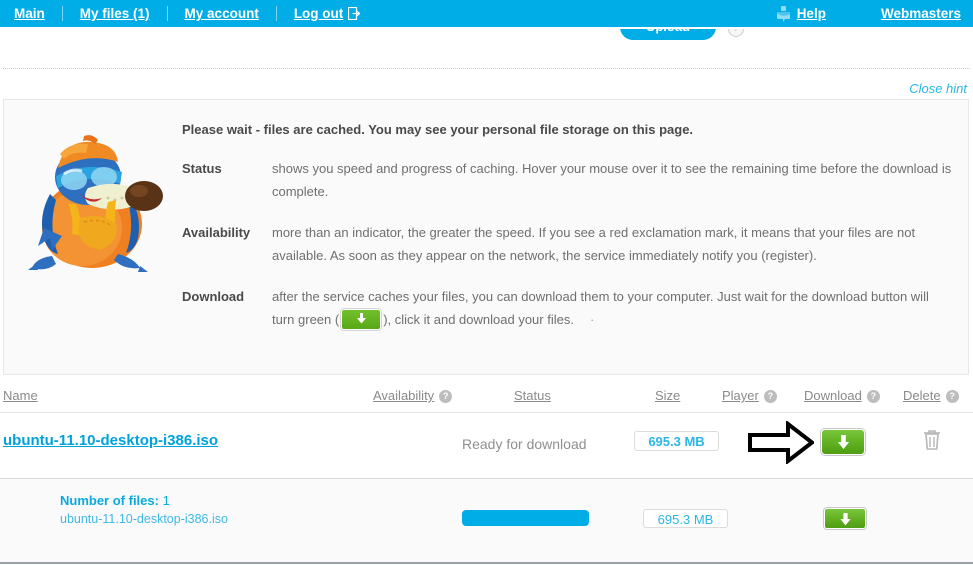  Describe the element at coordinates (20, 395) in the screenshot. I see `column-header-name: Name` at that location.